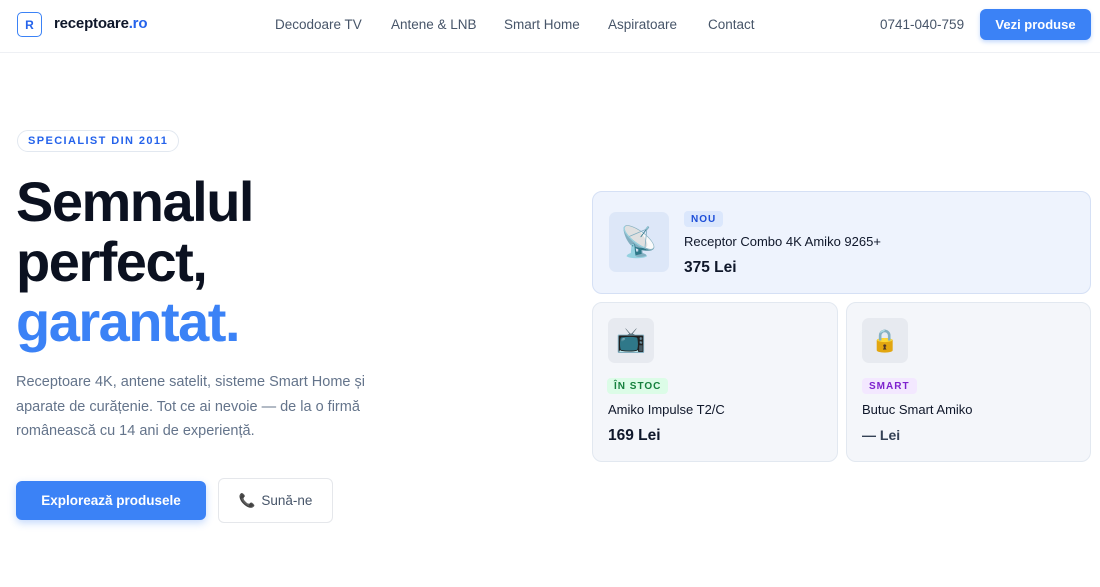 The width and height of the screenshot is (1100, 587). I want to click on lock-icon: 🔒, so click(885, 340).